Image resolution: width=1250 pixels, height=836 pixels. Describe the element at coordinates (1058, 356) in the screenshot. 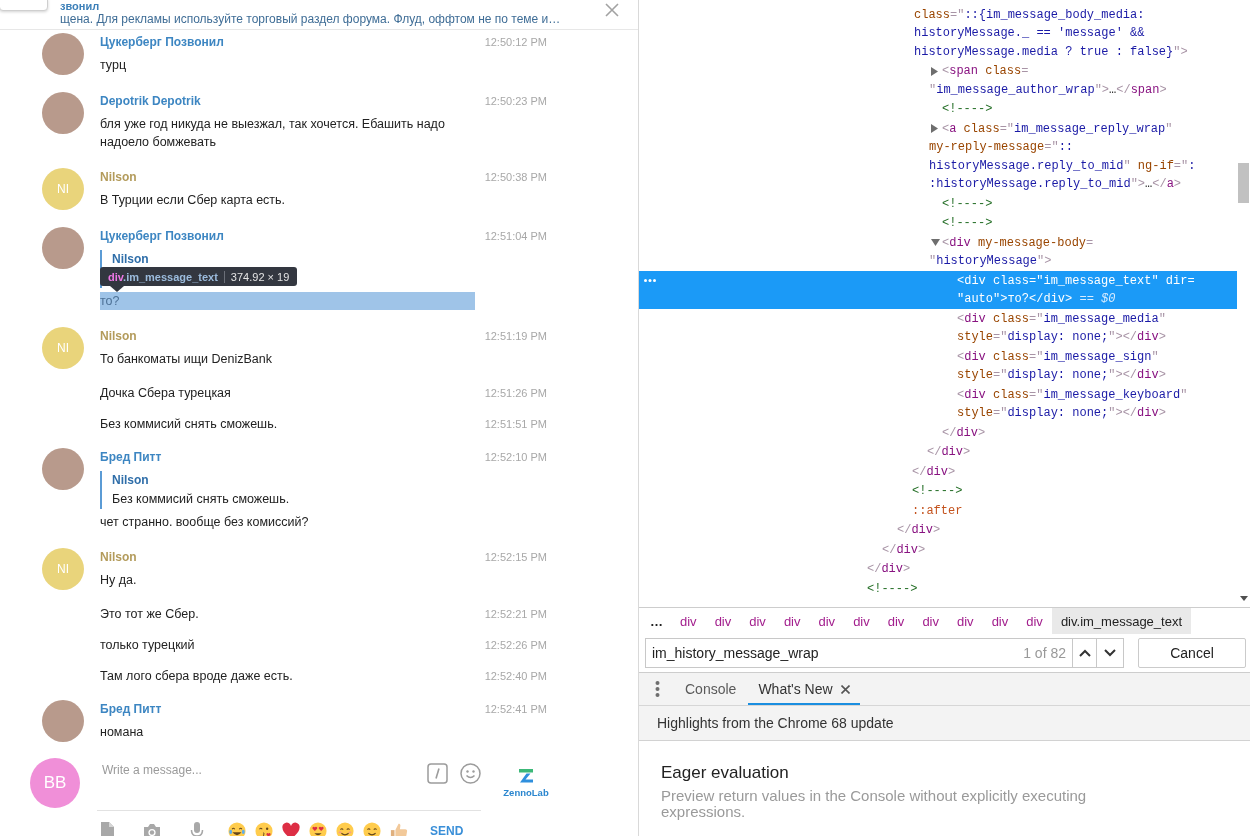

I see `code-line: <div class="im_message_sign"` at that location.